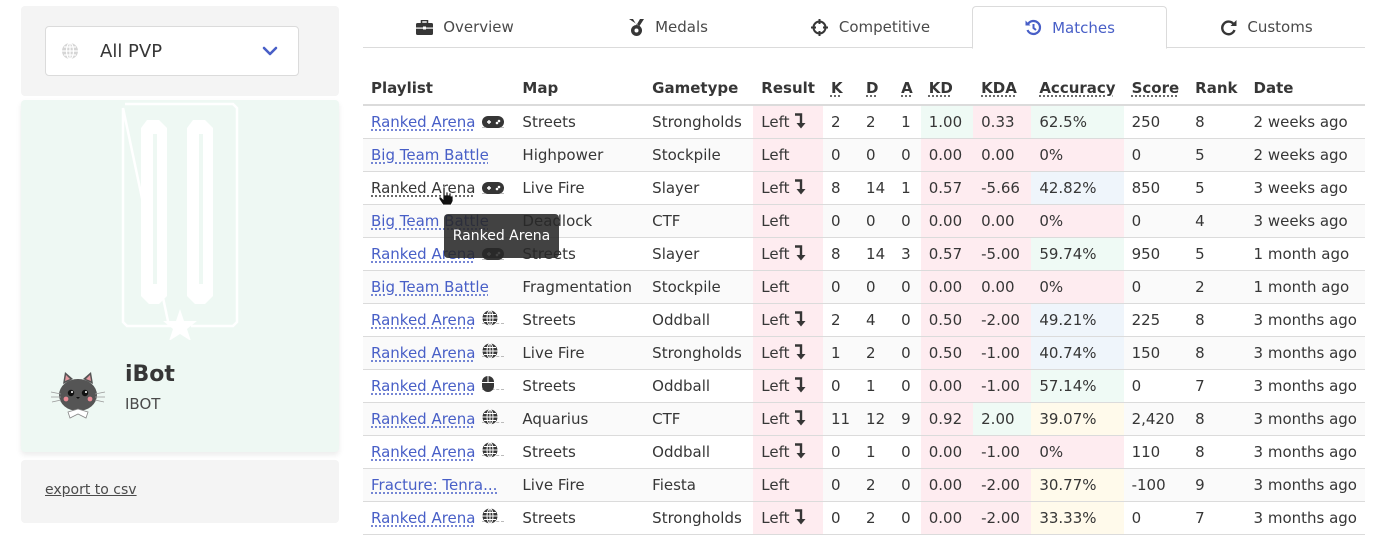  Describe the element at coordinates (876, 188) in the screenshot. I see `cell-deaths: 14` at that location.